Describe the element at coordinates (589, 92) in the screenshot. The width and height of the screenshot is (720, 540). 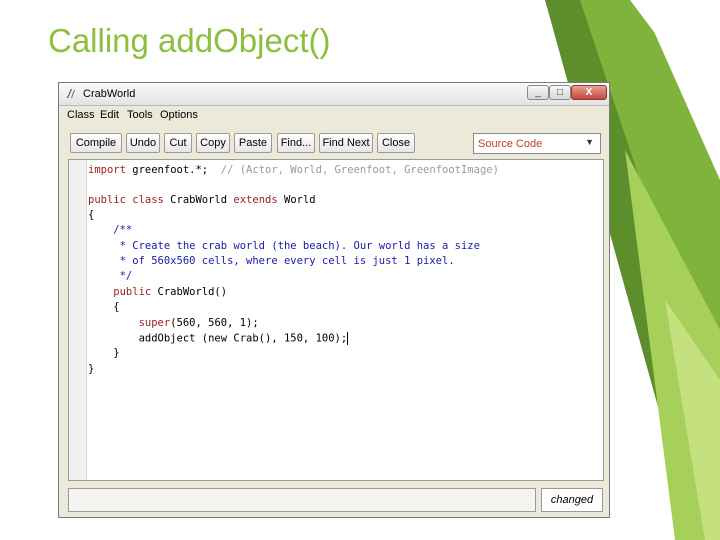
I see `close-window-button: X` at that location.